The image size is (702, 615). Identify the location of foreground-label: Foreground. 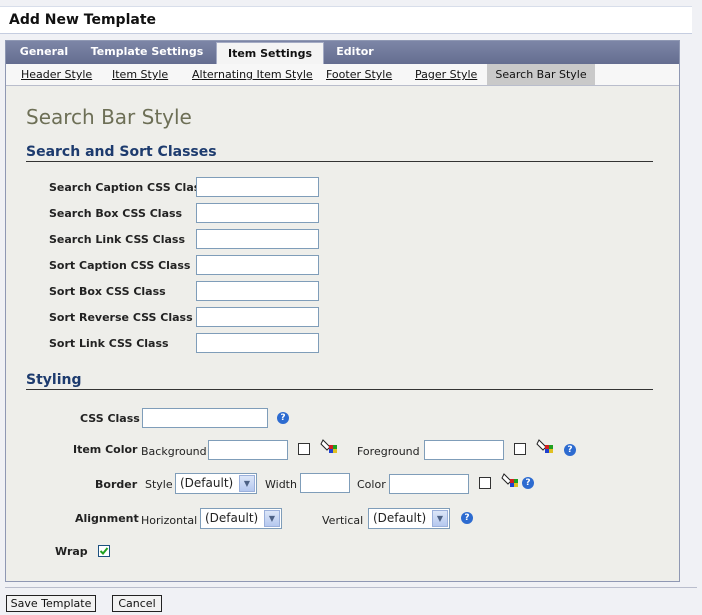
(388, 451).